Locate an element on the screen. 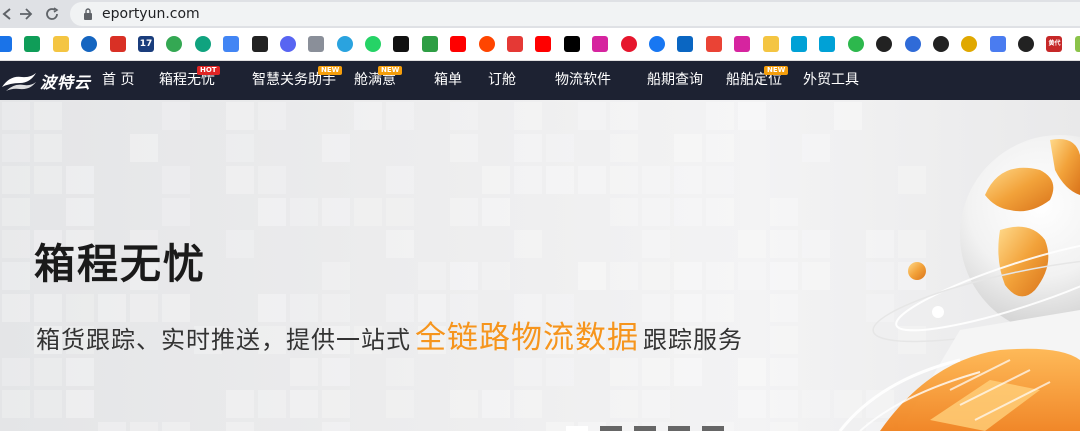 Image resolution: width=1080 pixels, height=431 pixels. globe-network-icon is located at coordinates (89, 44).